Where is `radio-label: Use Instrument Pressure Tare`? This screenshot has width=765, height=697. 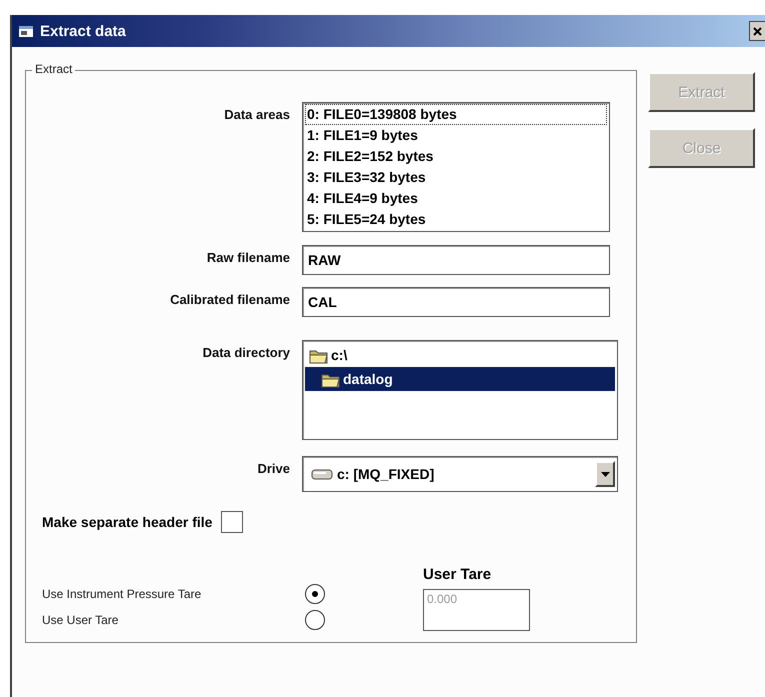 radio-label: Use Instrument Pressure Tare is located at coordinates (122, 594).